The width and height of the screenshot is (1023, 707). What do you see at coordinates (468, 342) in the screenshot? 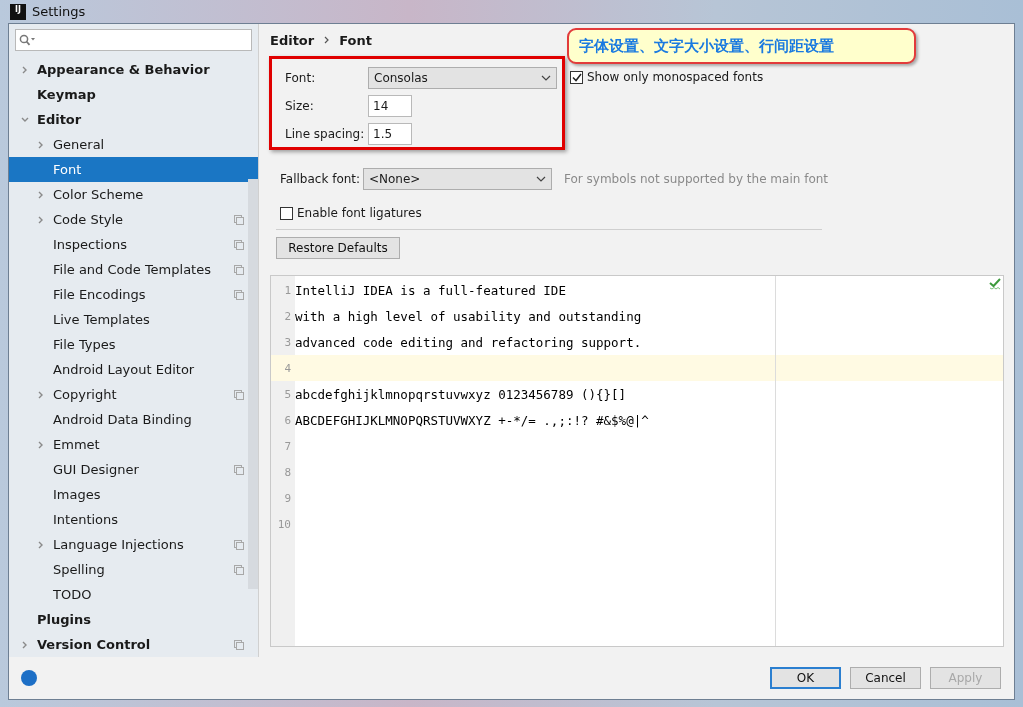
I see `code-line: advanced code editing and refactoring support.` at bounding box center [468, 342].